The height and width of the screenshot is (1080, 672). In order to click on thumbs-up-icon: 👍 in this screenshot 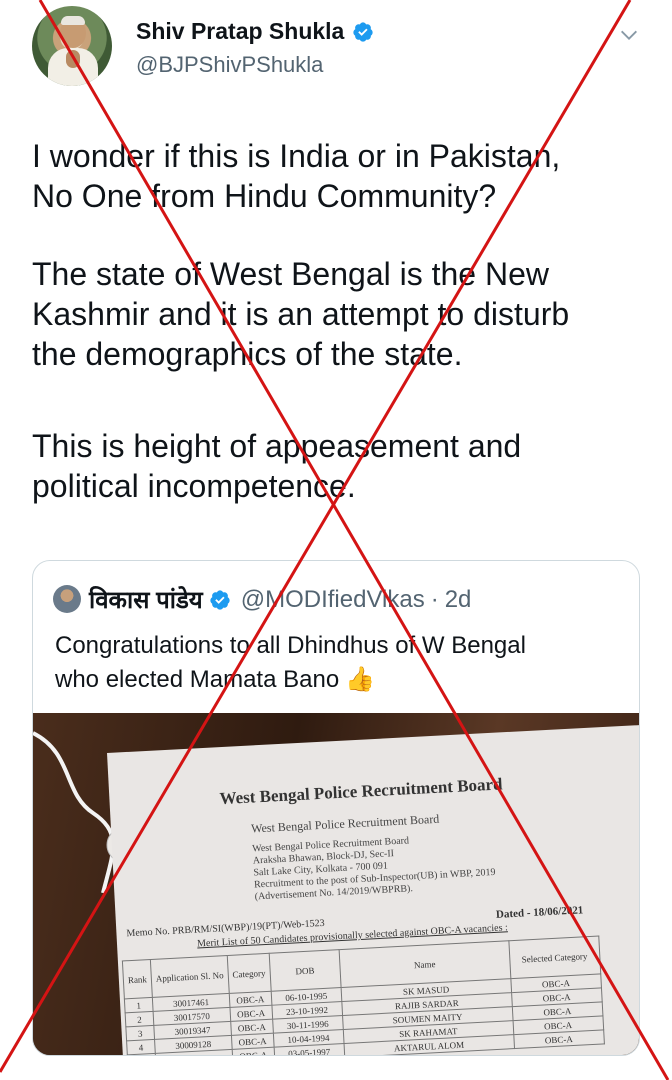, I will do `click(360, 679)`.